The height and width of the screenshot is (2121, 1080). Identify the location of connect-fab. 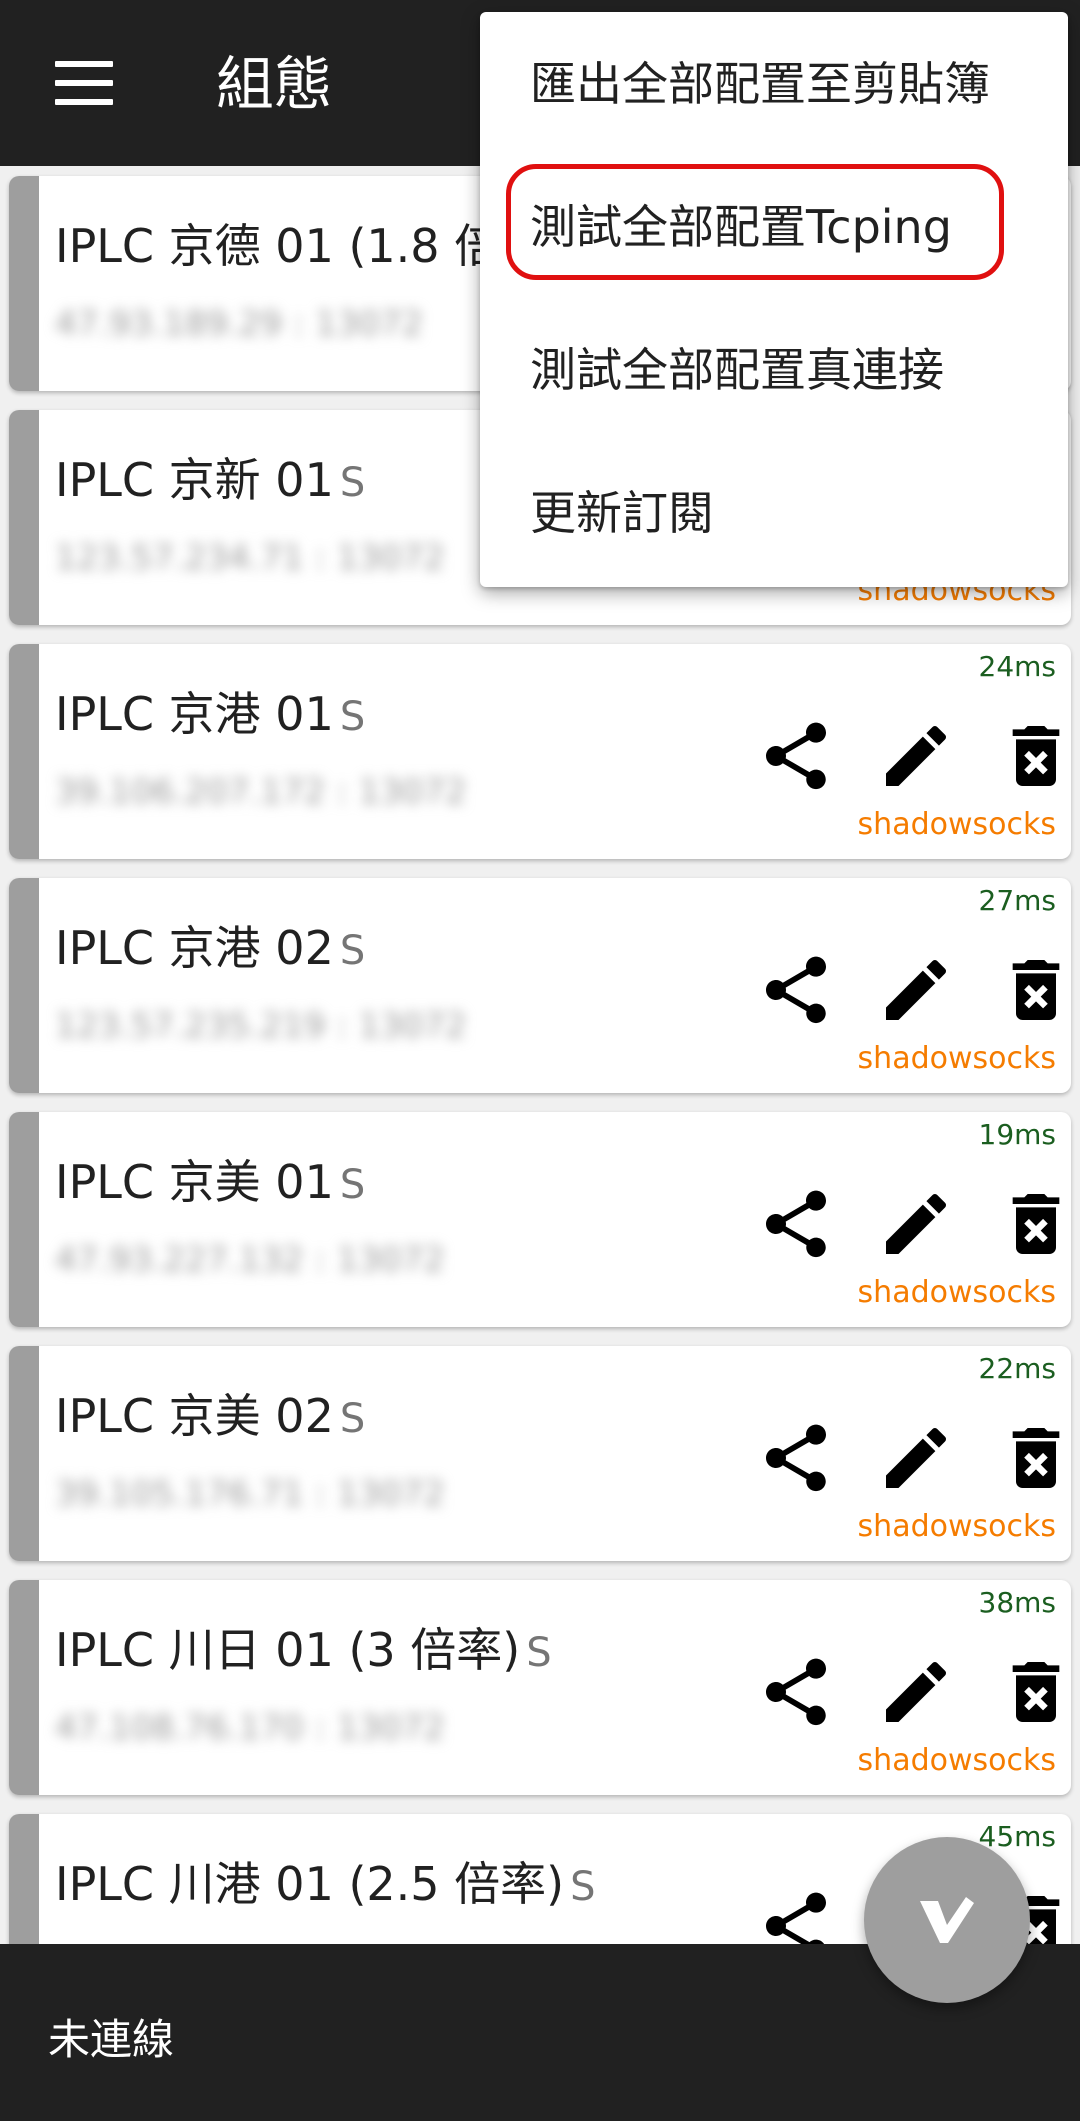
(947, 1920).